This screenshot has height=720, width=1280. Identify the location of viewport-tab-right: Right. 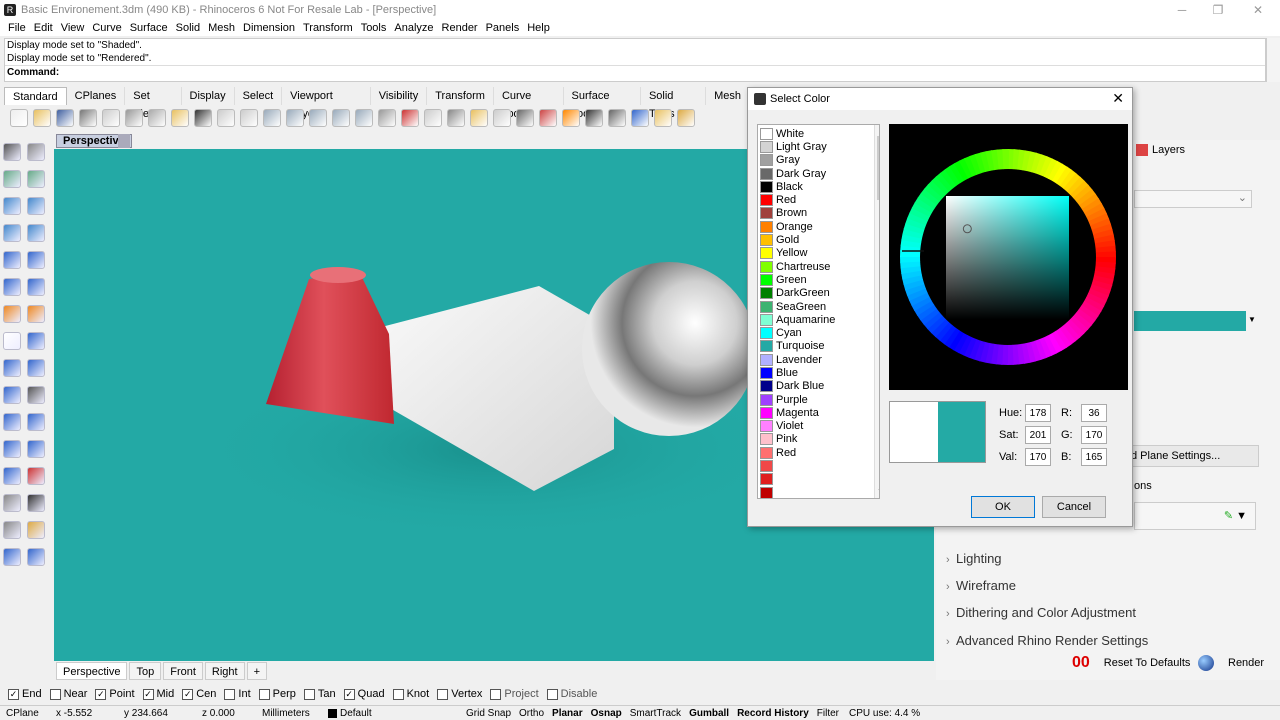
(224, 671).